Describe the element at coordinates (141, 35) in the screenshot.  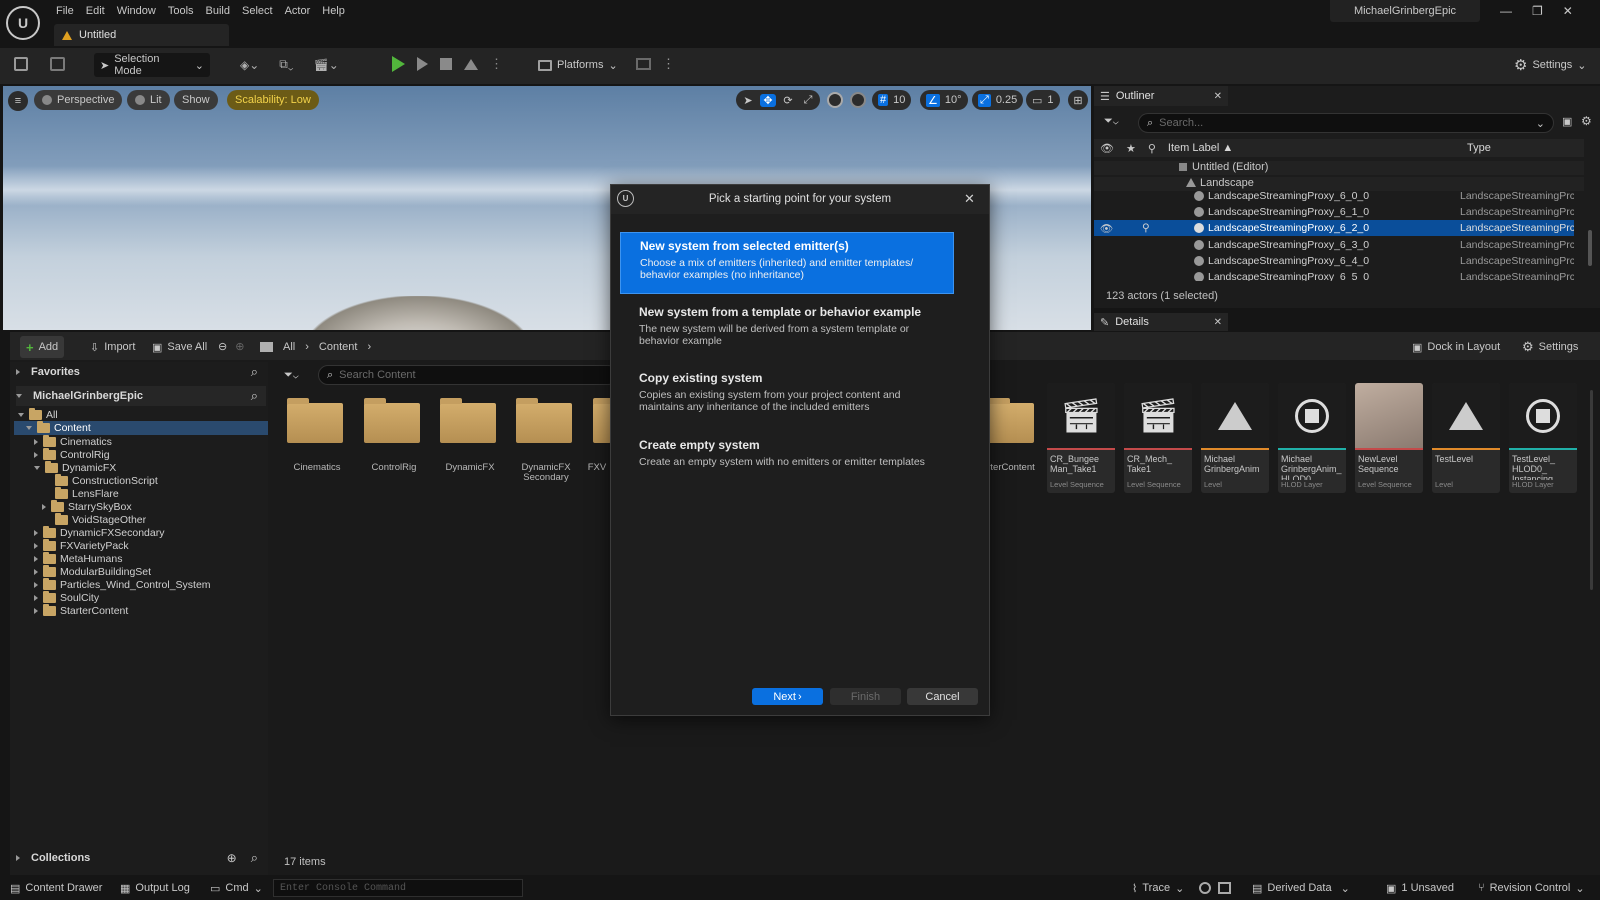
I see `document-tab: Untitled` at that location.